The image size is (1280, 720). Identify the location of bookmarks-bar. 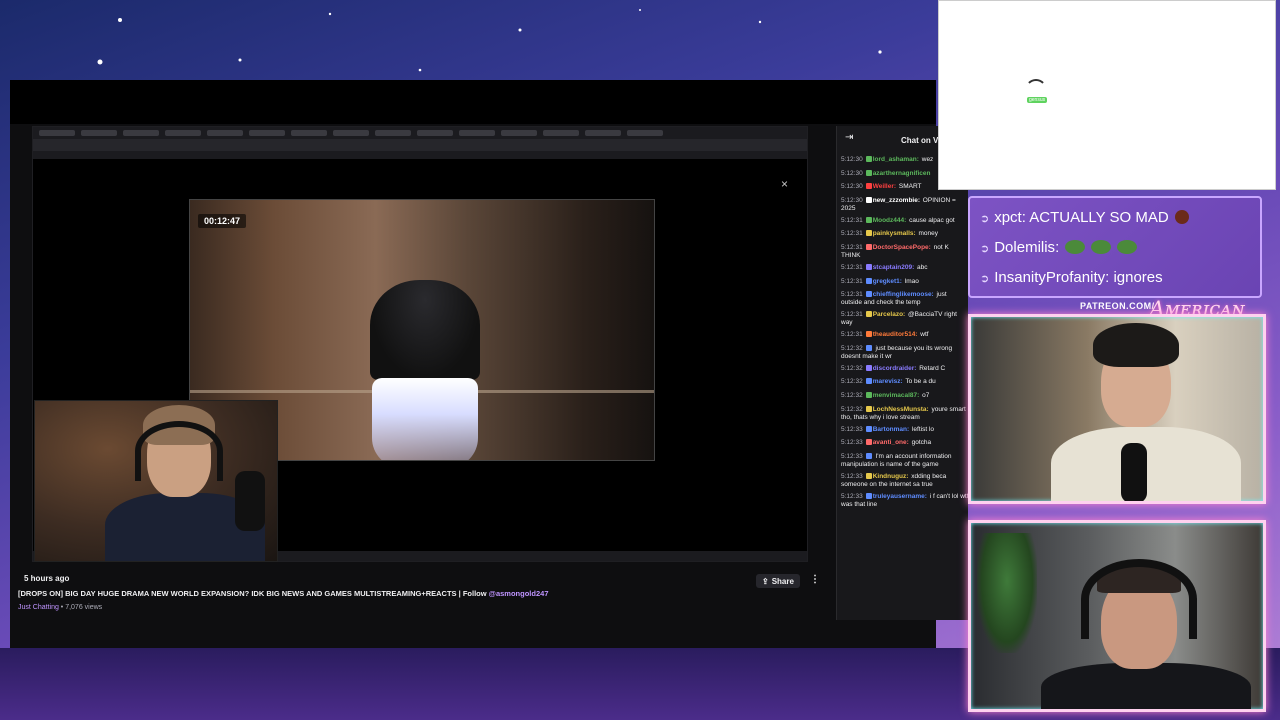
(420, 155).